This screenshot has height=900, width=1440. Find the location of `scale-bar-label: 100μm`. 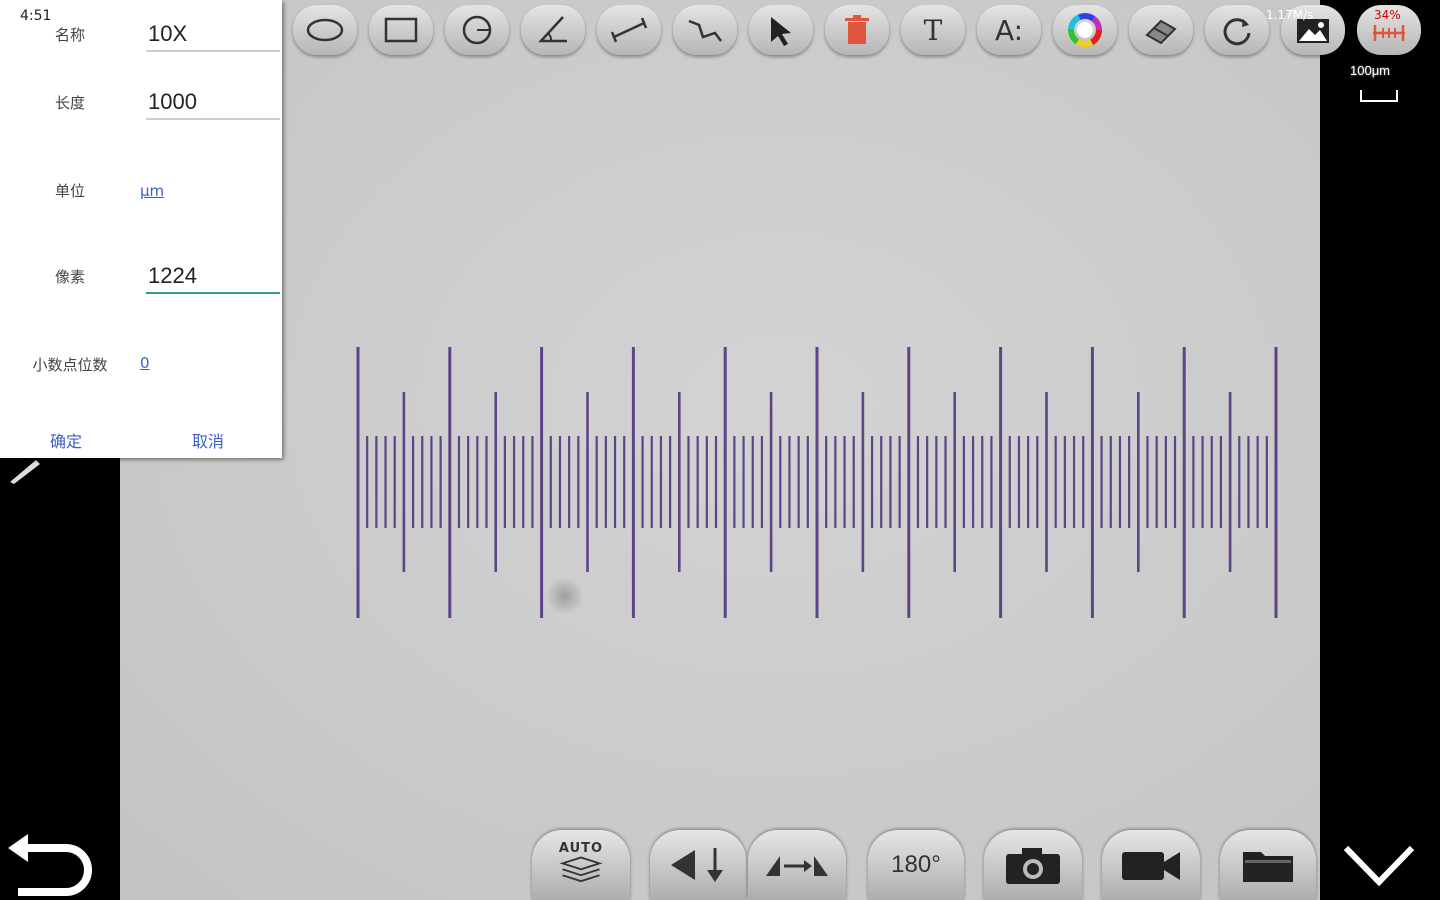

scale-bar-label: 100μm is located at coordinates (1370, 70).